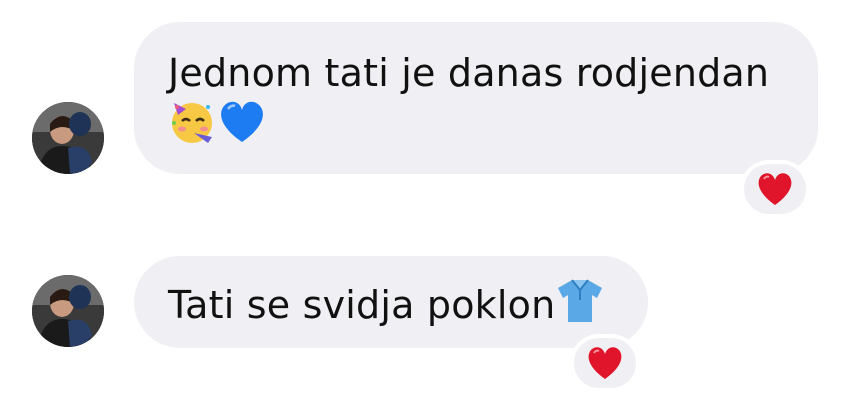 The image size is (852, 412). Describe the element at coordinates (362, 305) in the screenshot. I see `message-text: Tati se svidja poklon` at that location.